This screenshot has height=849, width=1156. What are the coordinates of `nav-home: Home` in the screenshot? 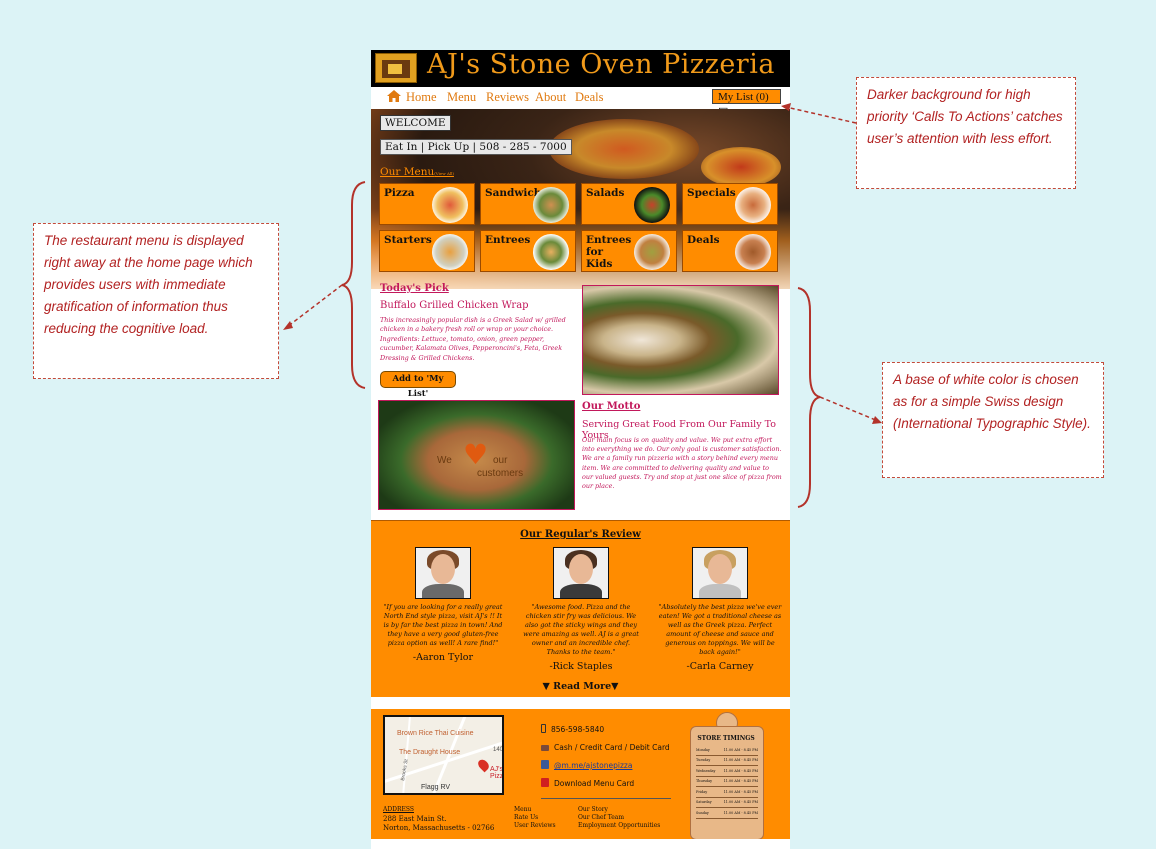 It's located at (421, 97).